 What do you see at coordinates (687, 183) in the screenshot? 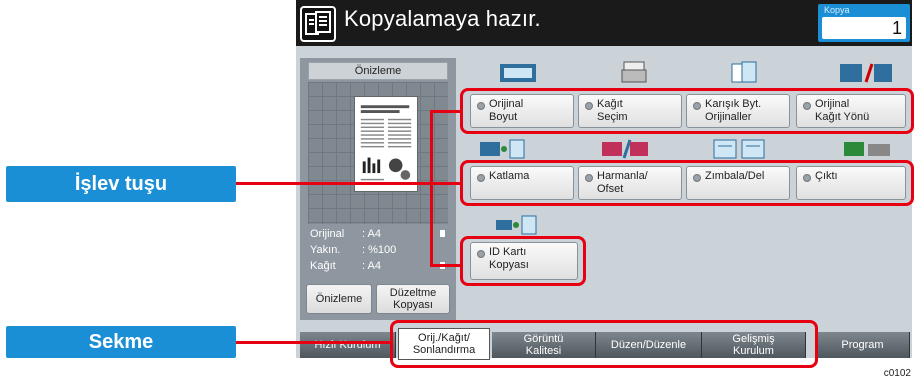
I see `function-key-highlight-row2` at bounding box center [687, 183].